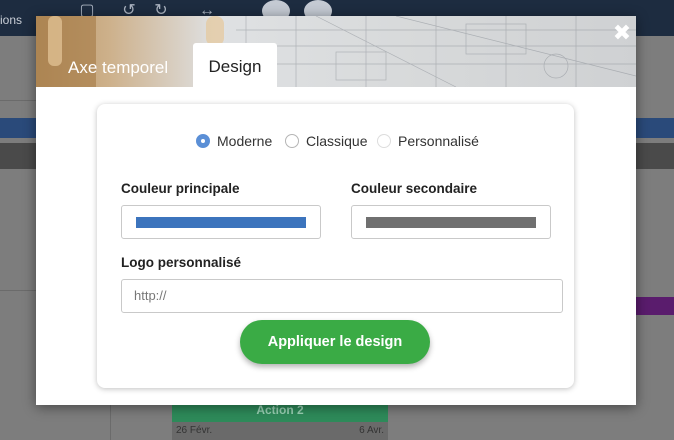  What do you see at coordinates (342, 296) in the screenshot?
I see `logo-url-input: http://` at bounding box center [342, 296].